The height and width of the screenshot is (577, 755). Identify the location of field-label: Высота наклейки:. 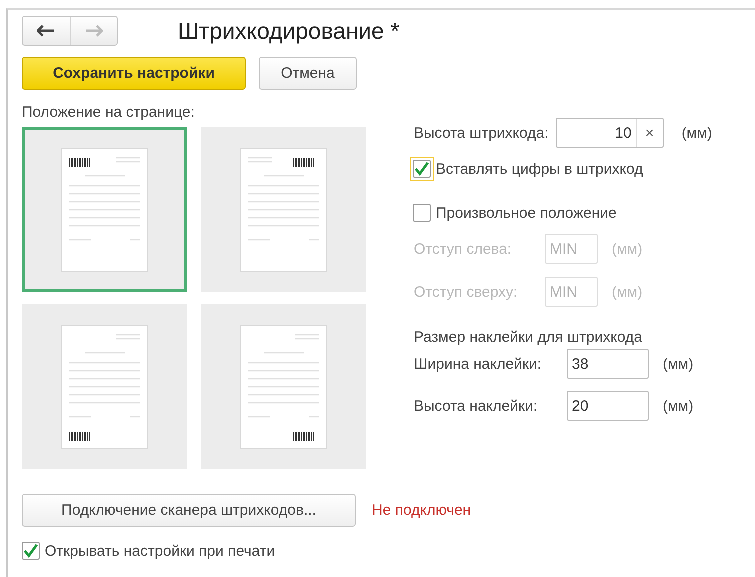
(476, 406).